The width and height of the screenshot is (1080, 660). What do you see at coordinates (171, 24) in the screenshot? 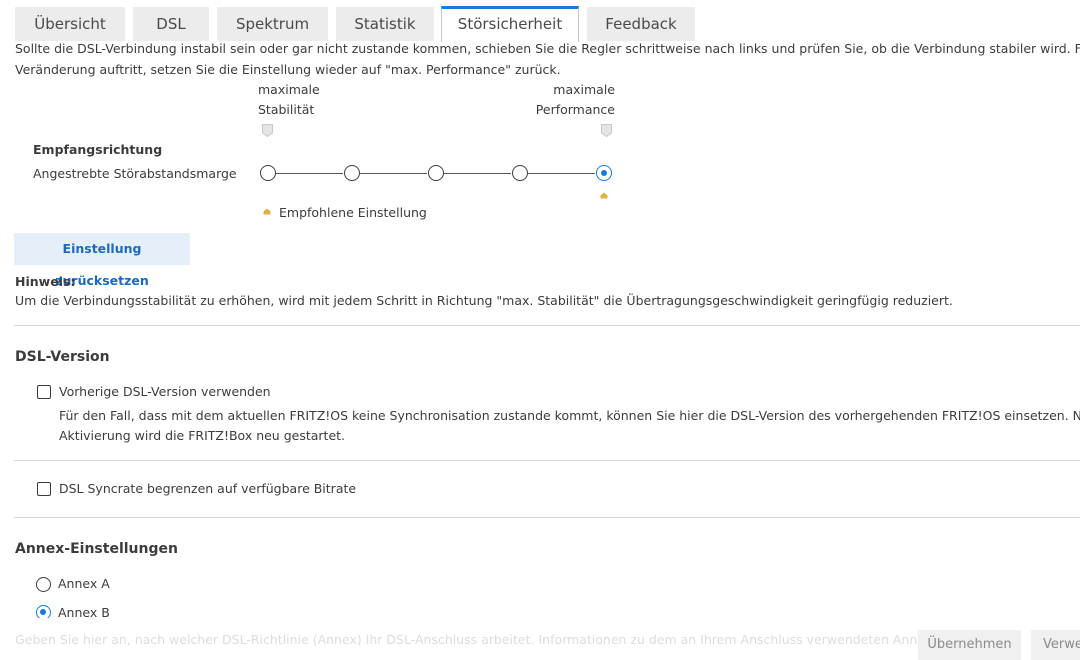
I see `tab-dsl: DSL` at bounding box center [171, 24].